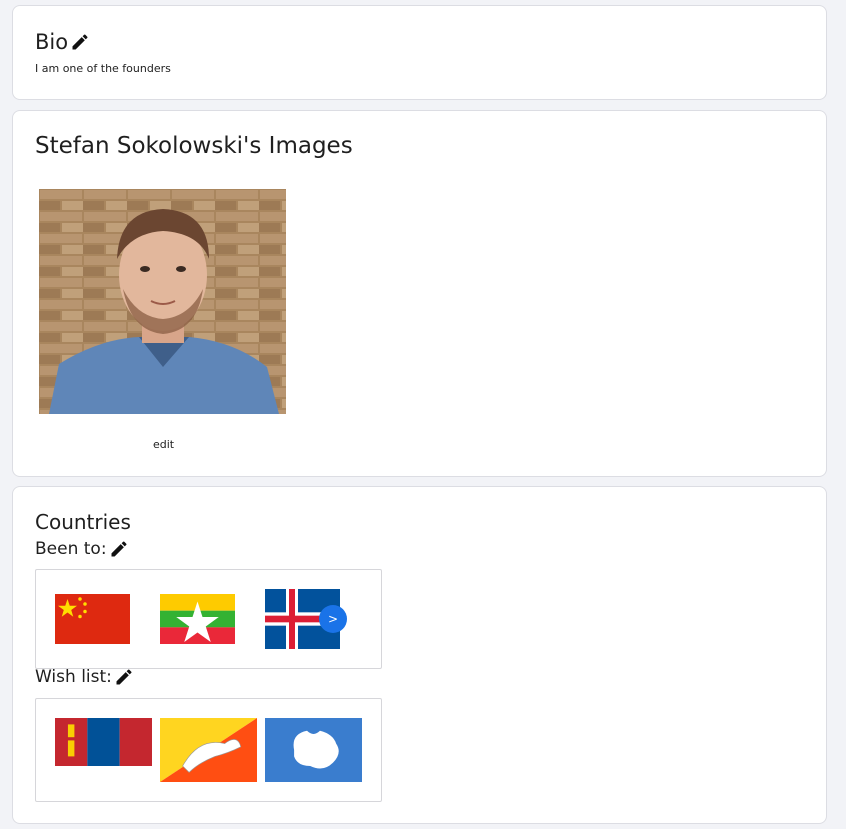  Describe the element at coordinates (103, 742) in the screenshot. I see `flag-mongolia` at that location.